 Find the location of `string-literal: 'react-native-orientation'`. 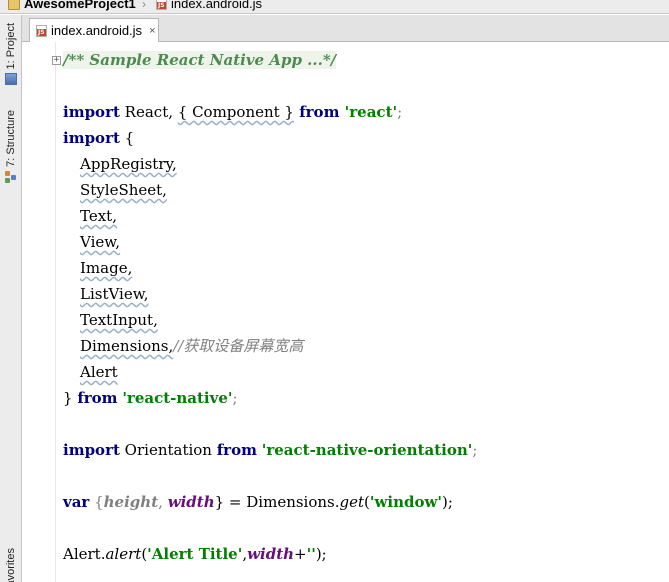

string-literal: 'react-native-orientation' is located at coordinates (367, 450).